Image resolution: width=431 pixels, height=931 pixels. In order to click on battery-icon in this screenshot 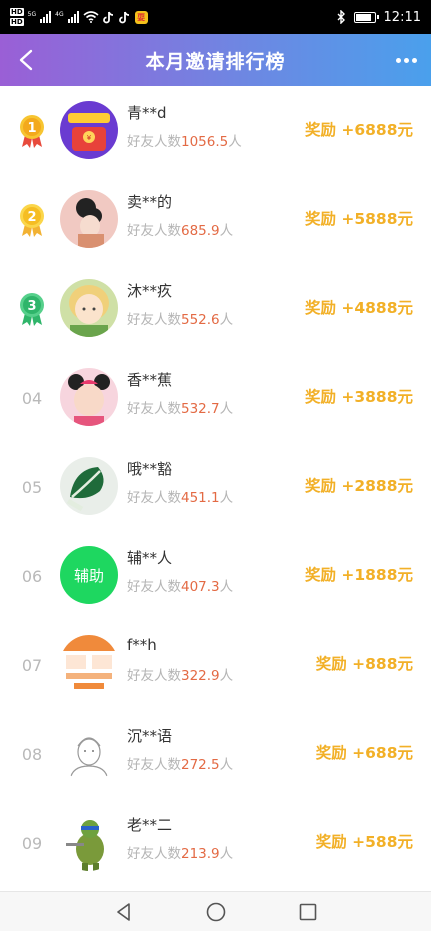, I will do `click(366, 17)`.